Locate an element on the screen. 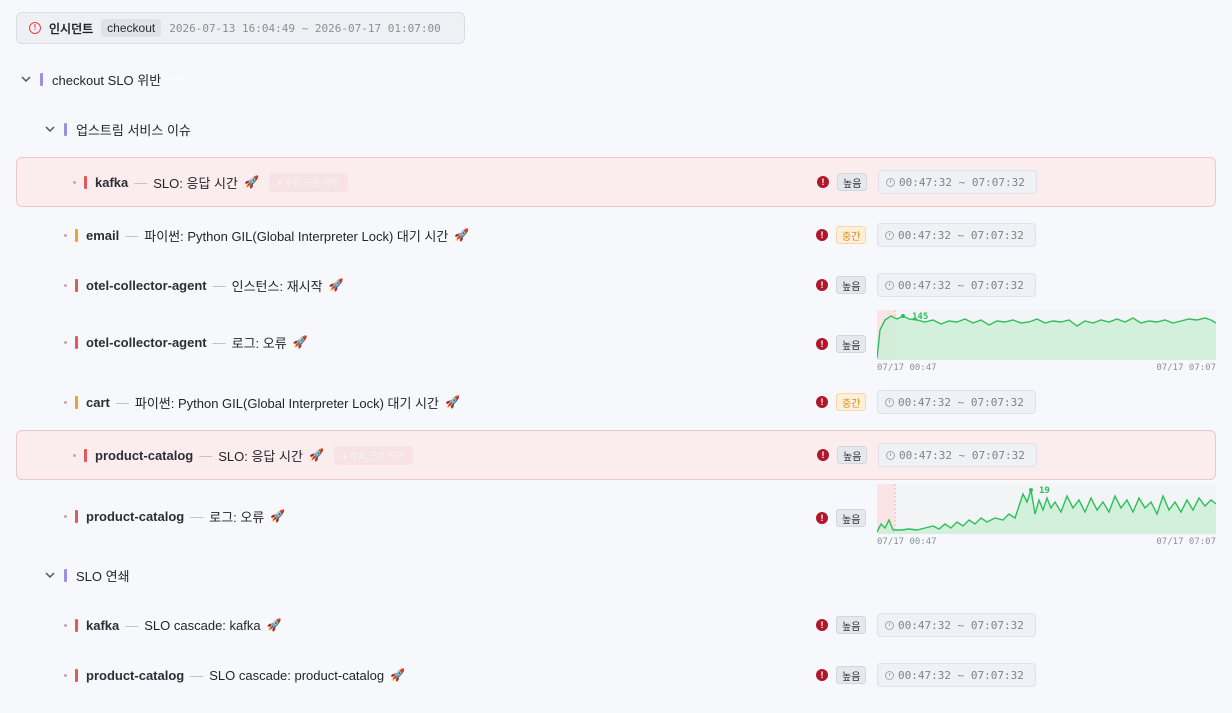 This screenshot has width=1232, height=713. sparkline-svg: 19 is located at coordinates (1046, 509).